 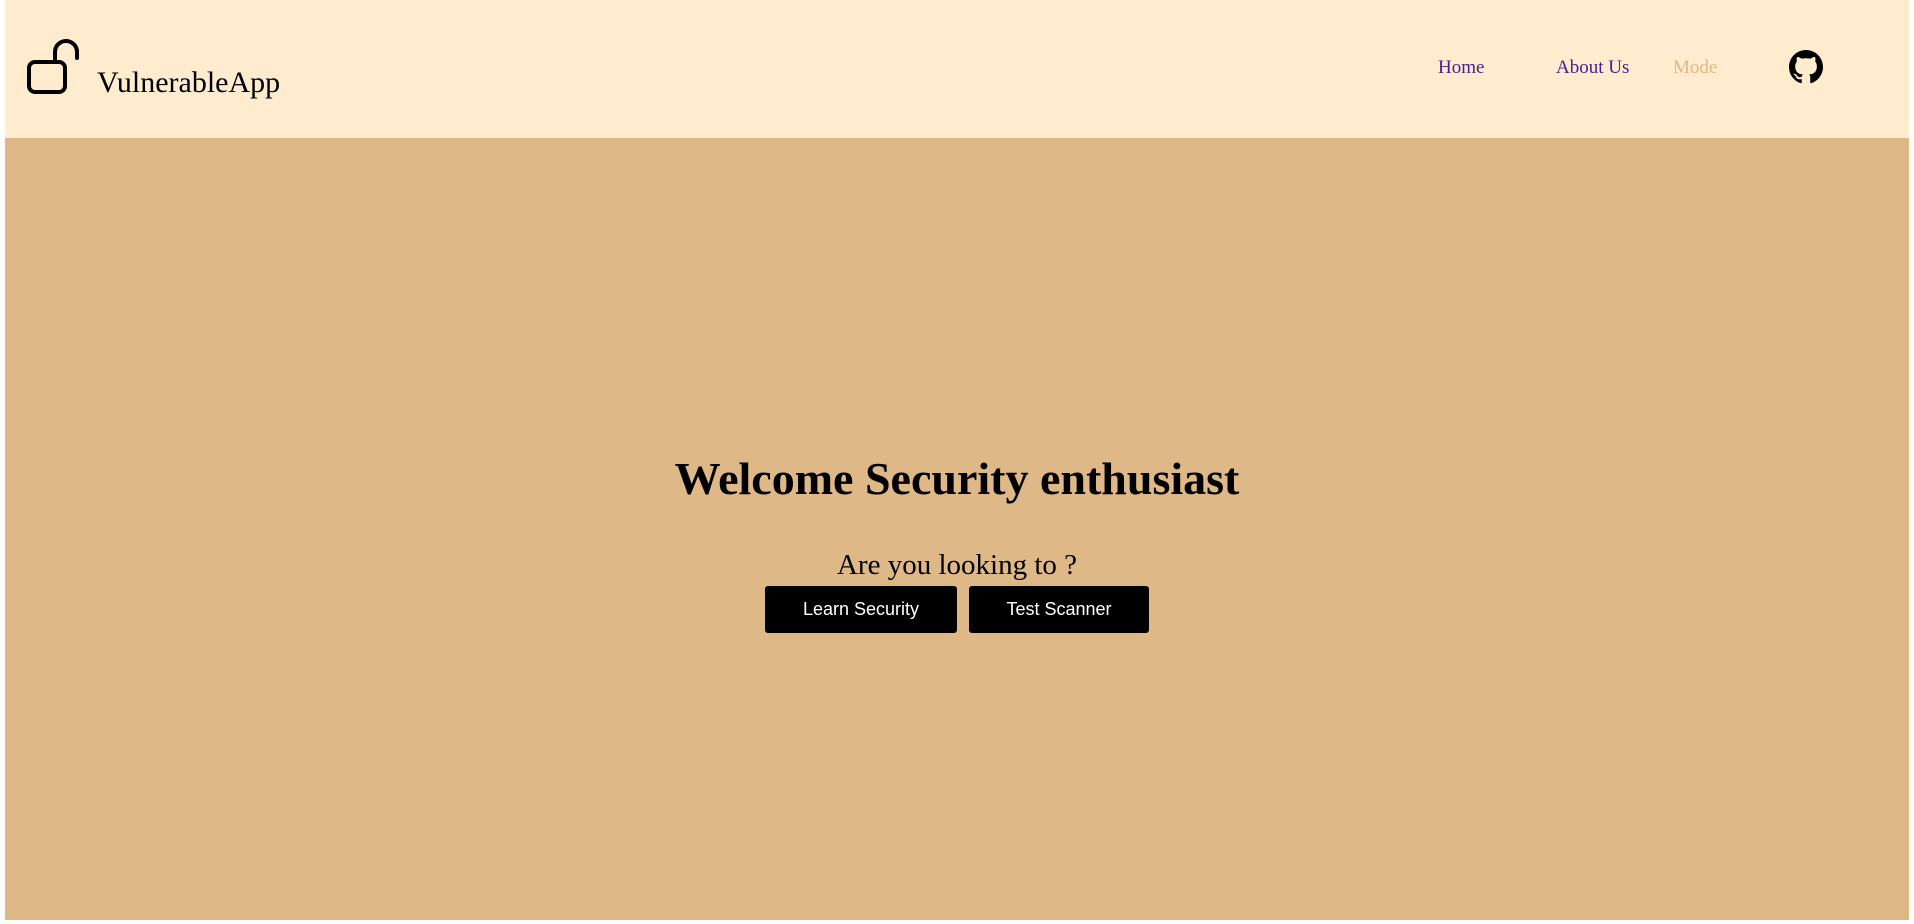 I want to click on app-name: VulnerableApp, so click(x=189, y=82).